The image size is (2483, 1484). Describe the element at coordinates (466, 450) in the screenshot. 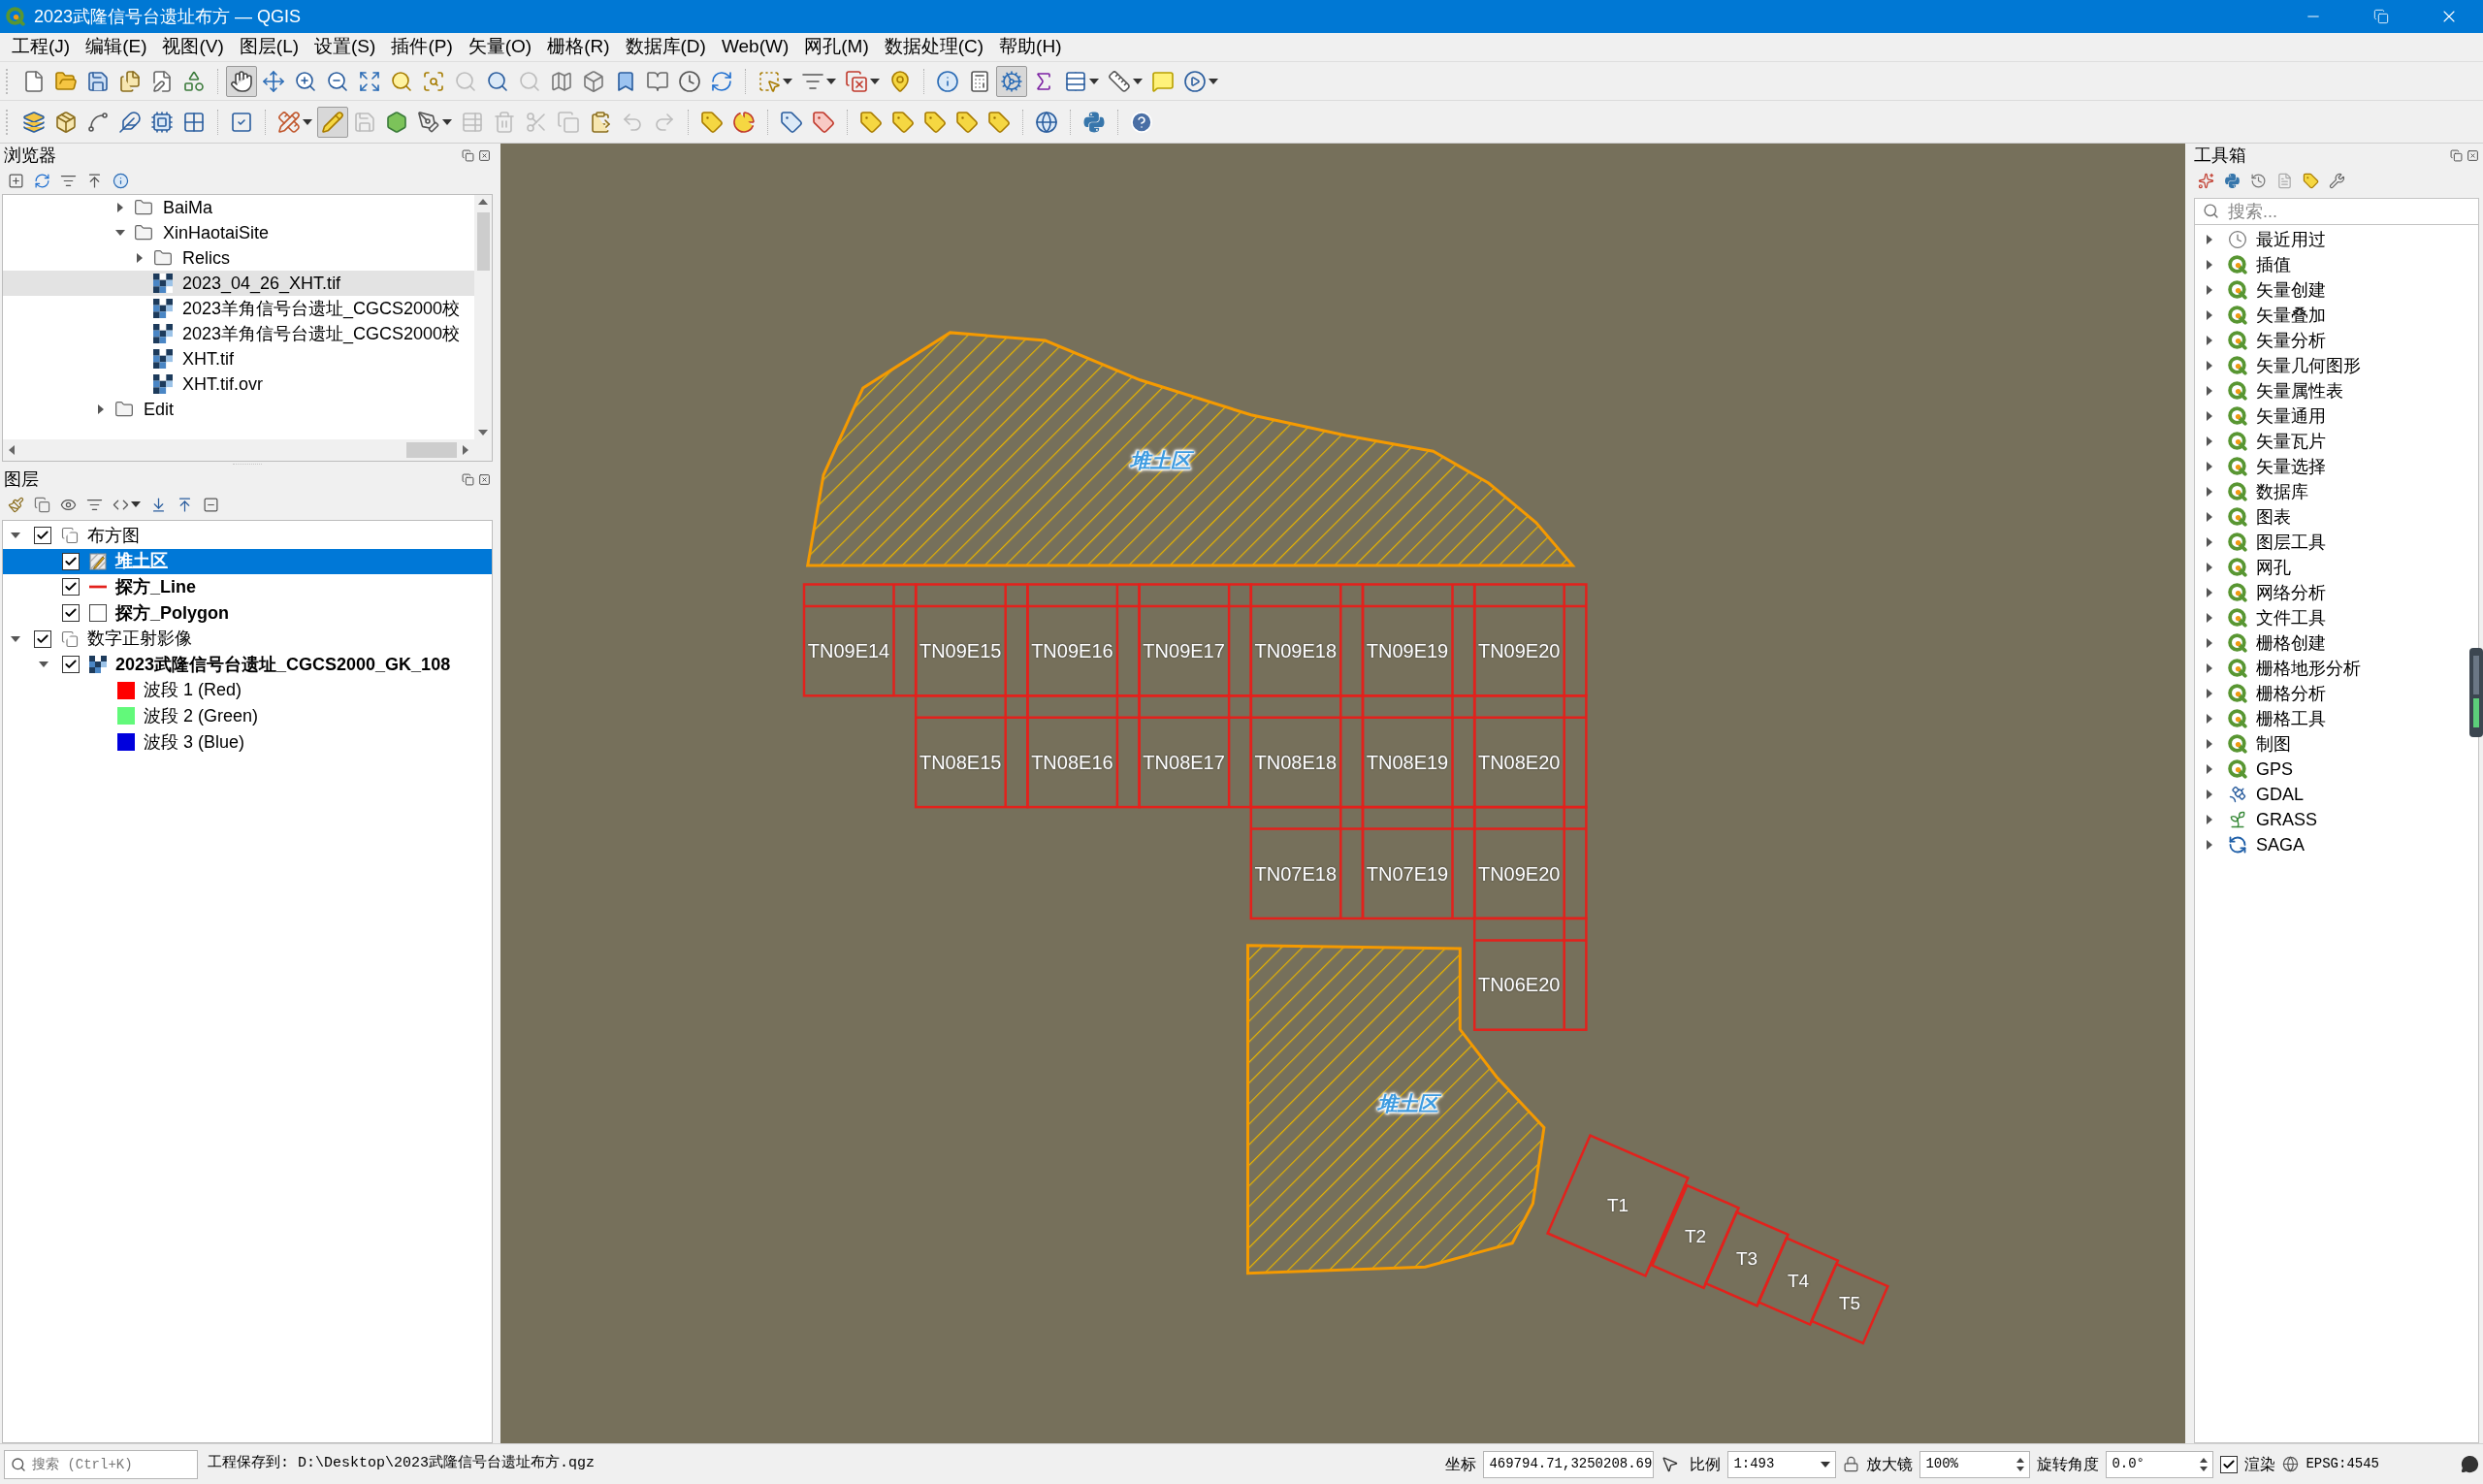

I see `scroll-right-arrow-icon` at that location.